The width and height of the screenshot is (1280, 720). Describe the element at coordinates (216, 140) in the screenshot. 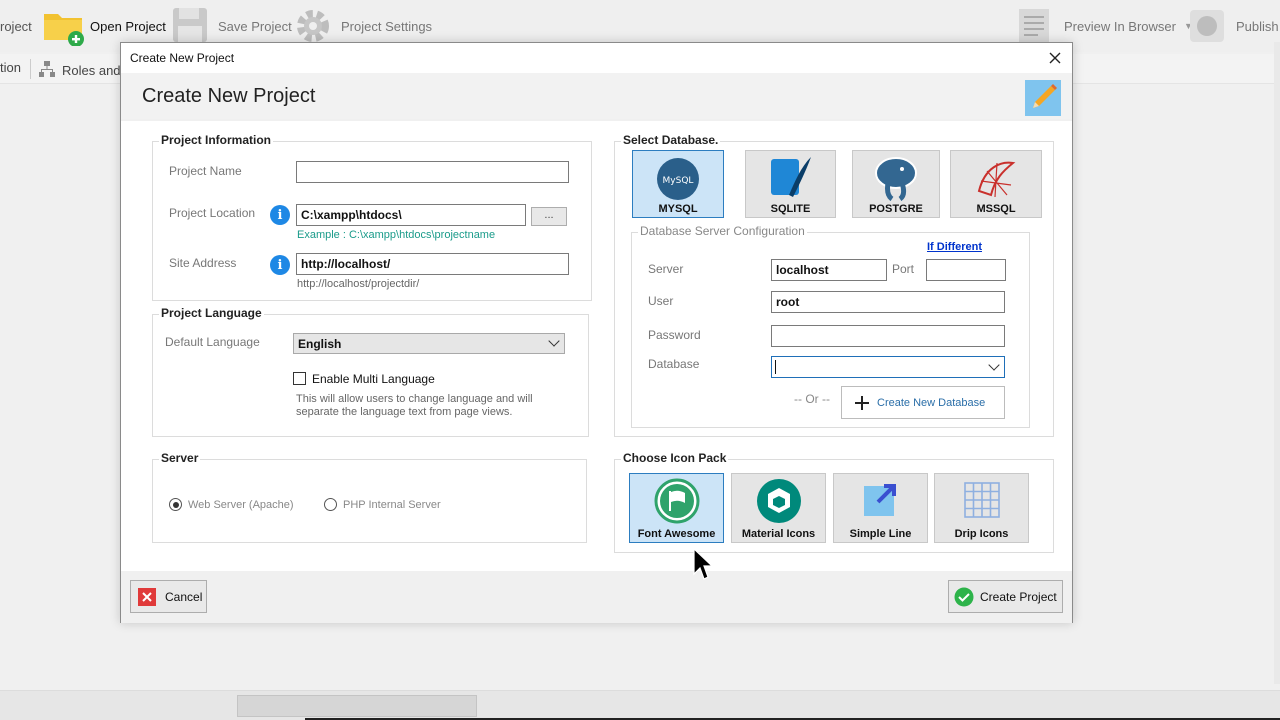

I see `project-information-title: Project Information` at that location.